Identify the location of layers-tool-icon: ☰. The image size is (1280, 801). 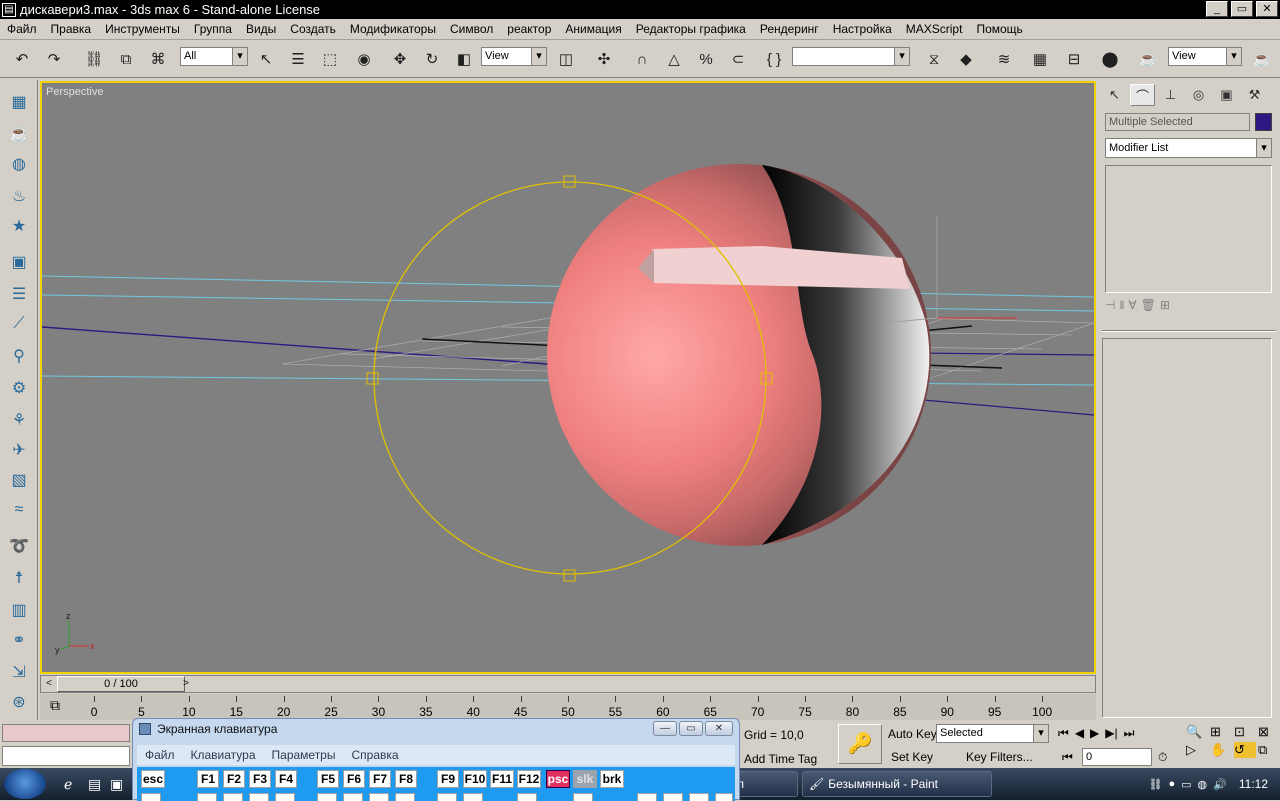
(19, 294).